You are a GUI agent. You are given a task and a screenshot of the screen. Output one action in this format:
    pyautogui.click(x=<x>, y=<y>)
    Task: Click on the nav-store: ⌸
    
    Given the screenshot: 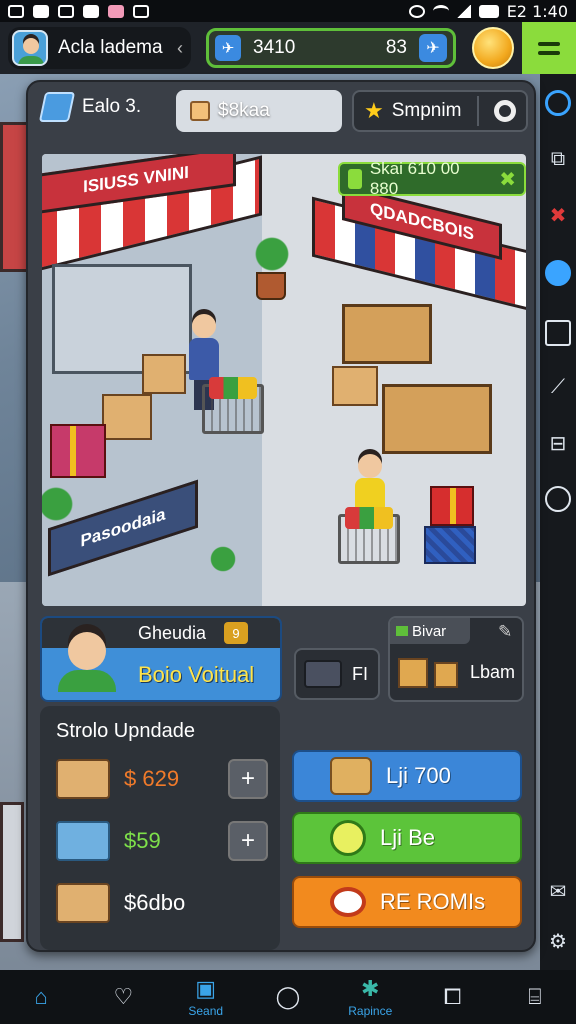 What is the action you would take?
    pyautogui.click(x=535, y=997)
    